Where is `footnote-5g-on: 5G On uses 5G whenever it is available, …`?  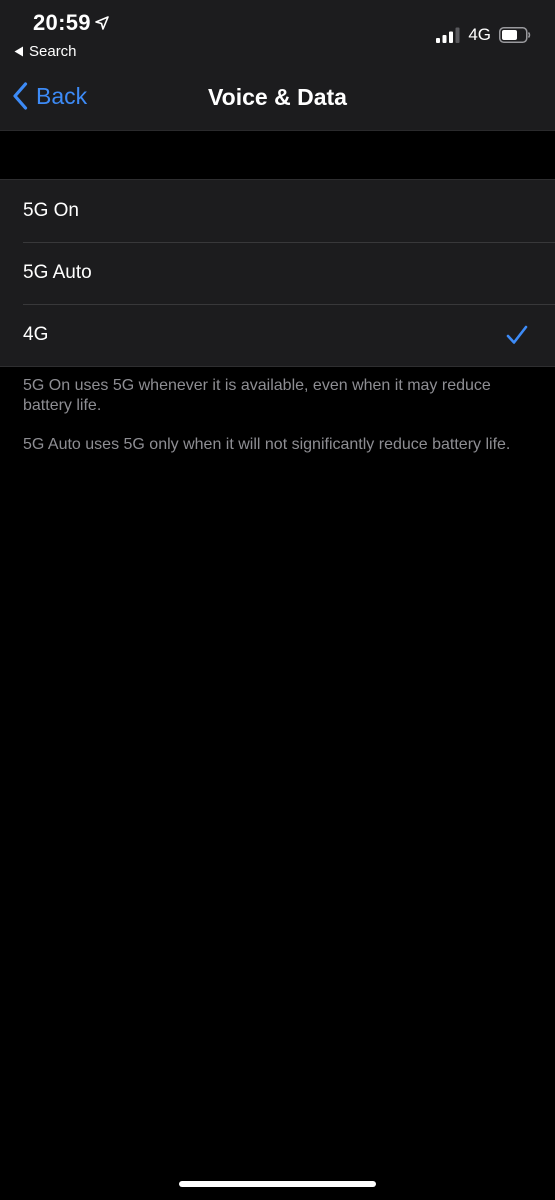
footnote-5g-on: 5G On uses 5G whenever it is available, … is located at coordinates (257, 395).